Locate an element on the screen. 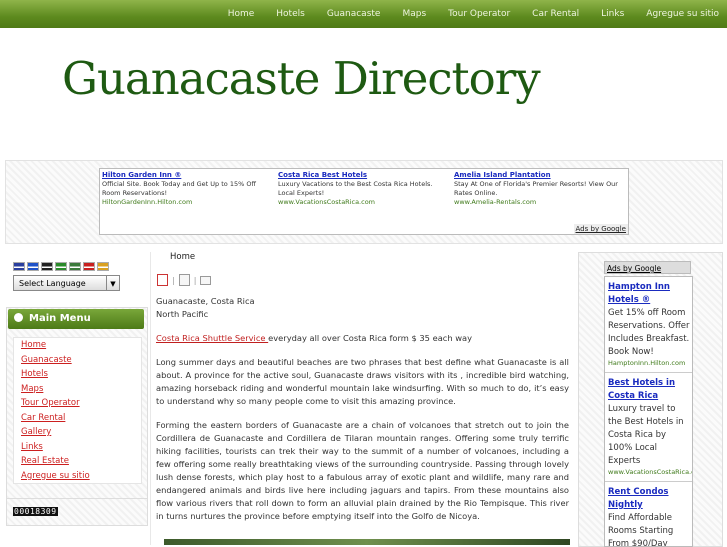  visitor-counter: 00018309 is located at coordinates (35, 511).